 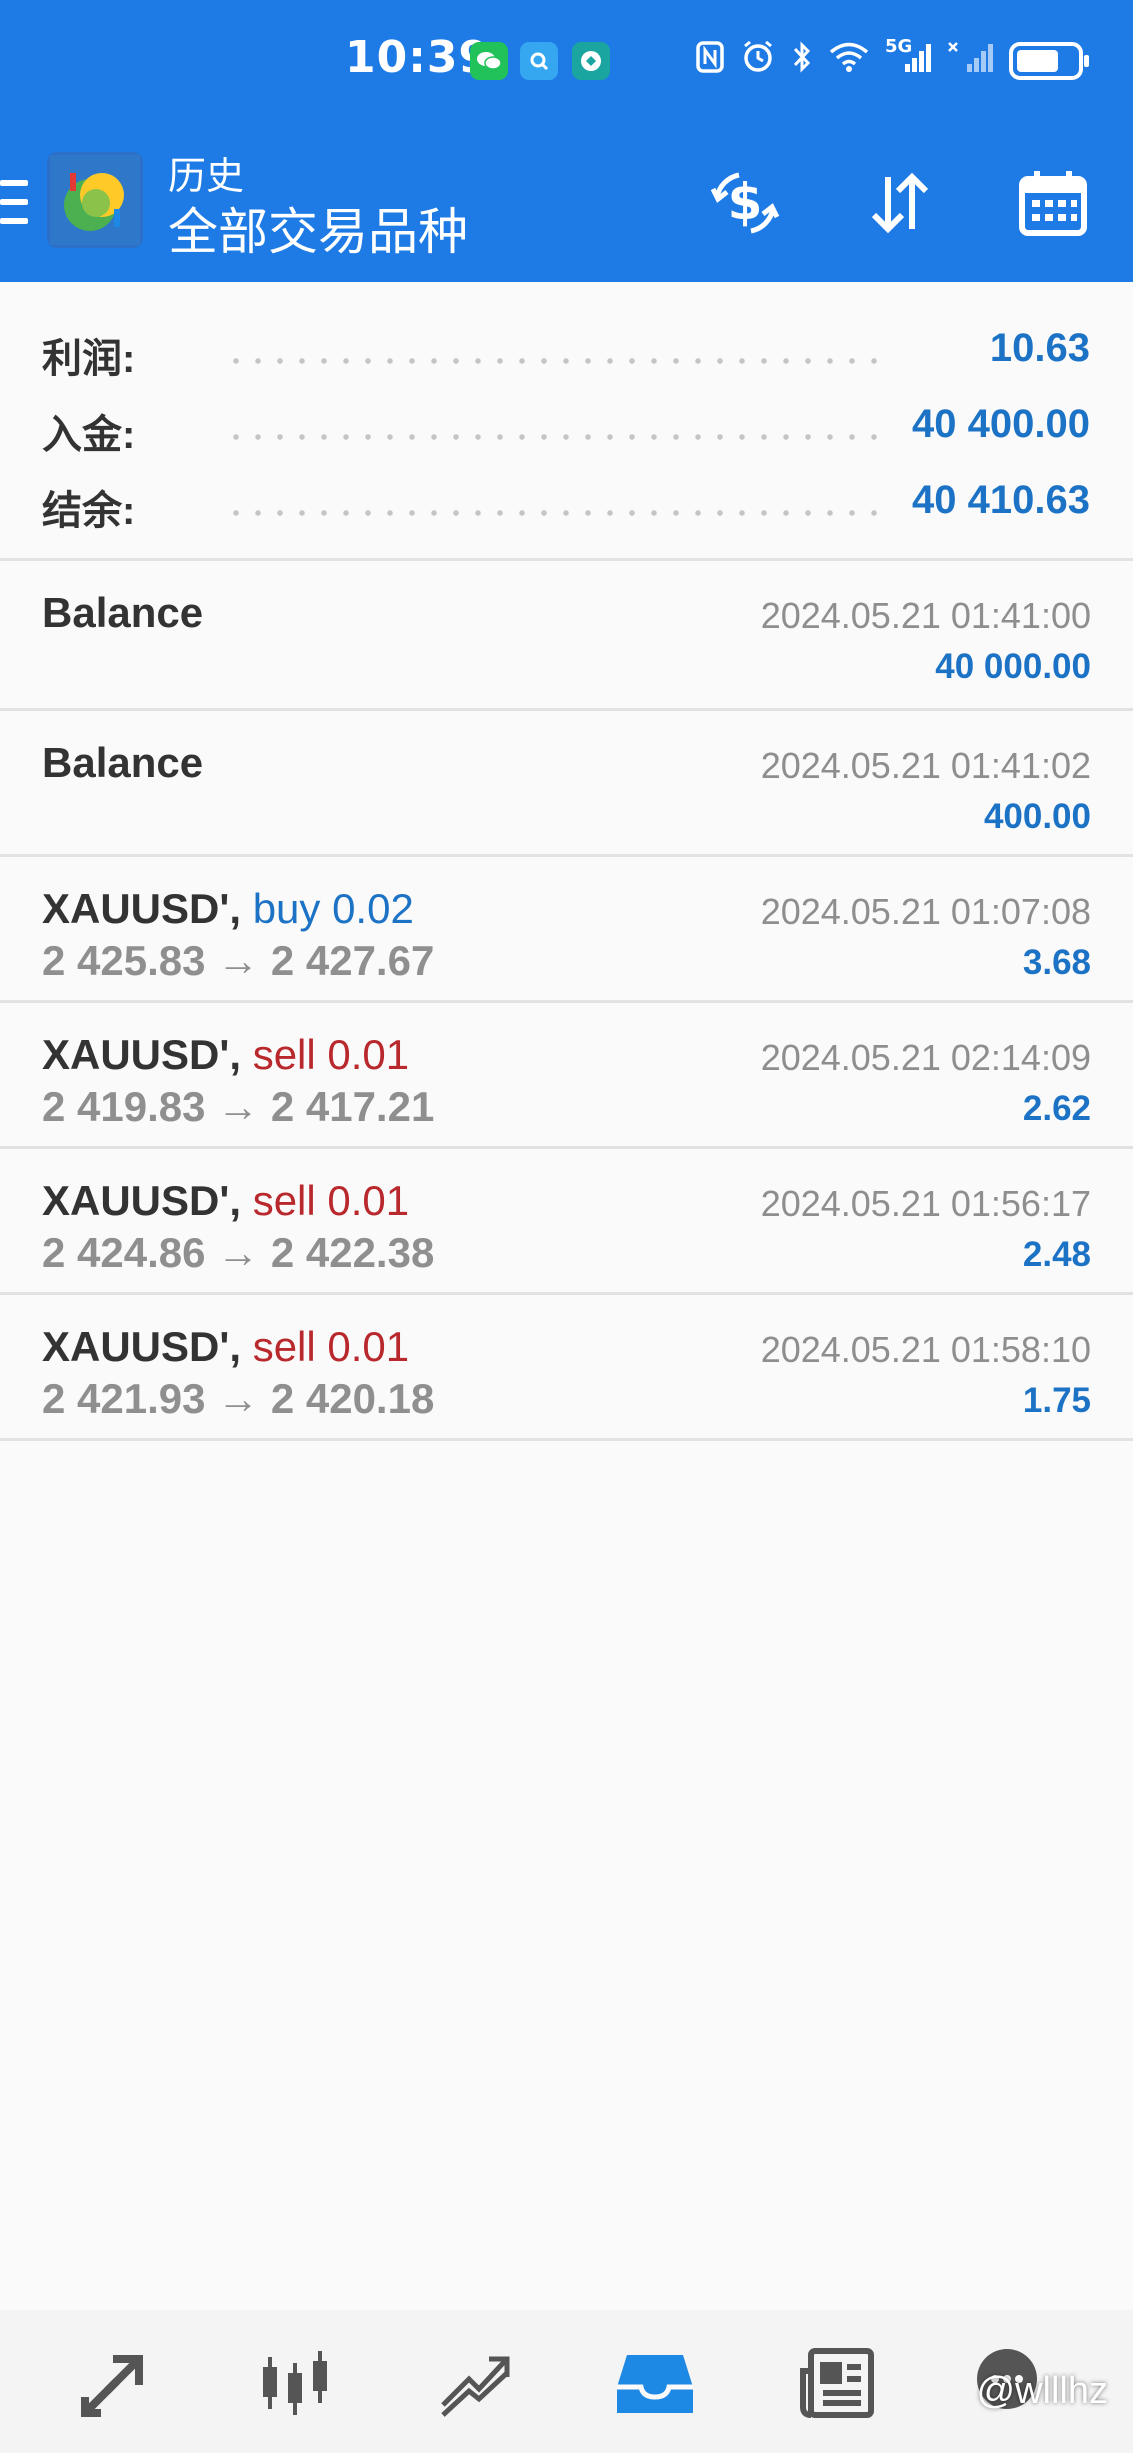 I want to click on dollar-refresh-icon: $, so click(x=745, y=203).